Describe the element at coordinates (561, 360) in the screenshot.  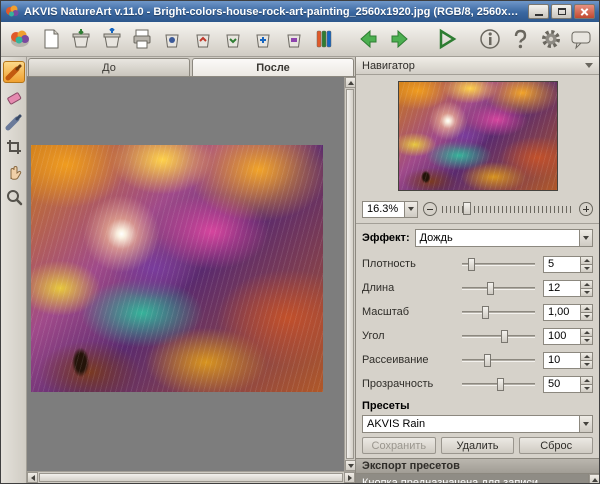
I see `param-value: 10` at that location.